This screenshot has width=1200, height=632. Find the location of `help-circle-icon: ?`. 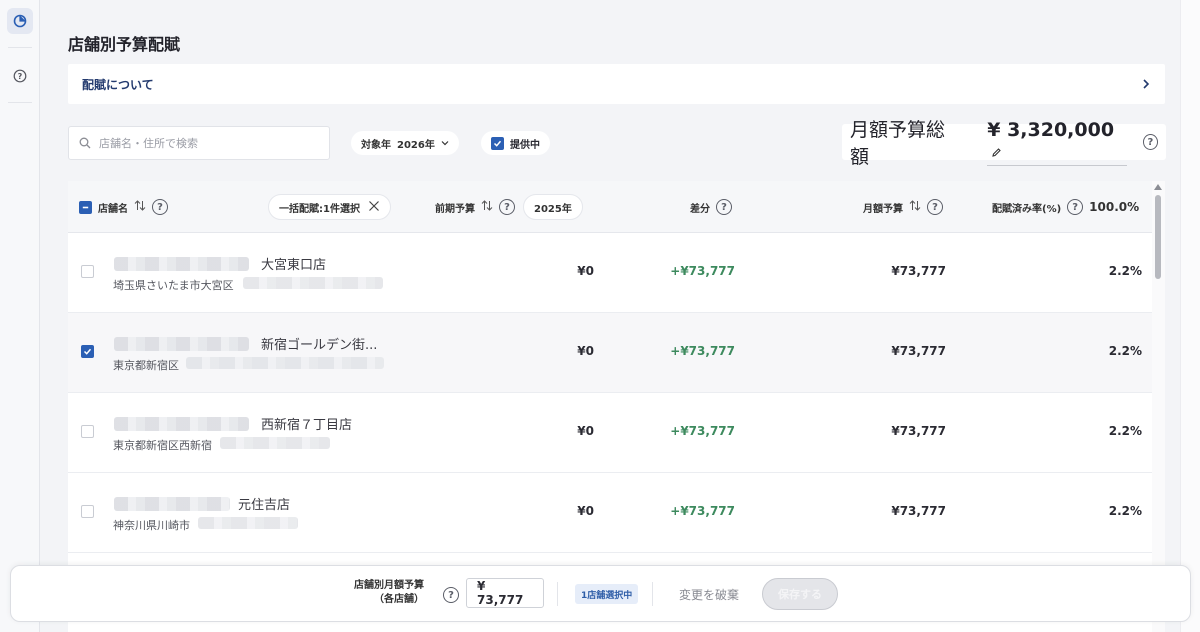

help-circle-icon: ? is located at coordinates (20, 76).